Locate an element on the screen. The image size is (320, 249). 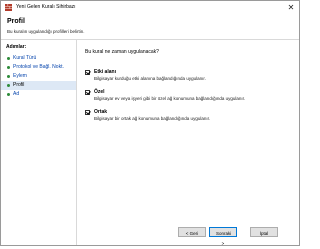
step-protokol: Protokol ve Bağl. Nokt. is located at coordinates (38, 67).